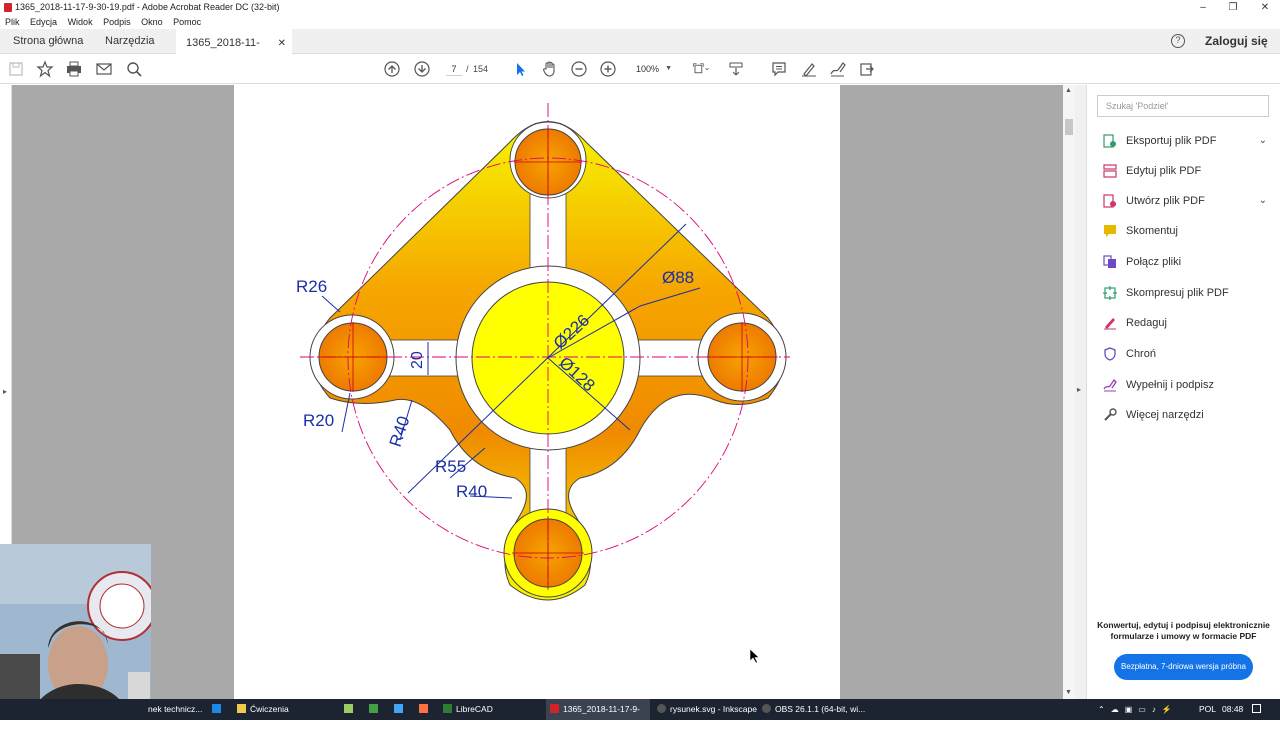  Describe the element at coordinates (1069, 392) in the screenshot. I see `vertical-scrollbar: ▲ ▼` at that location.